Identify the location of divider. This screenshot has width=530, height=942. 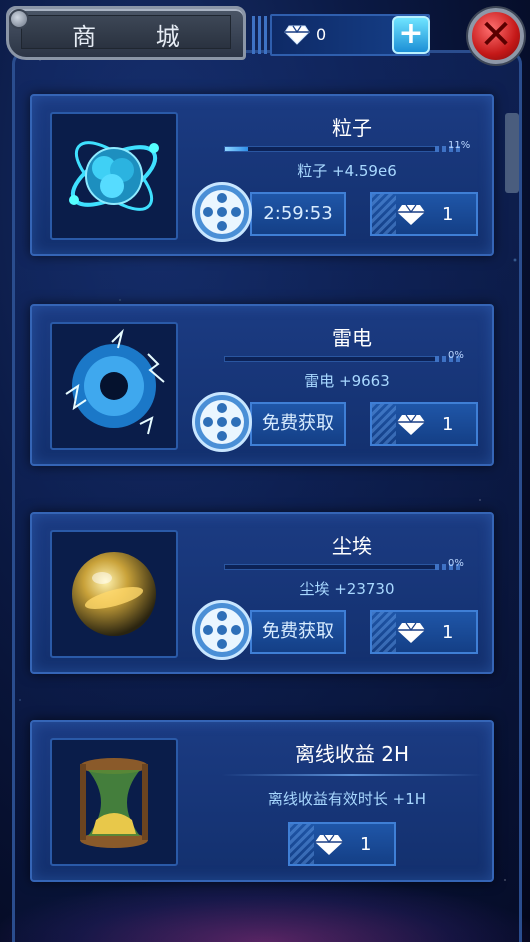
(352, 775).